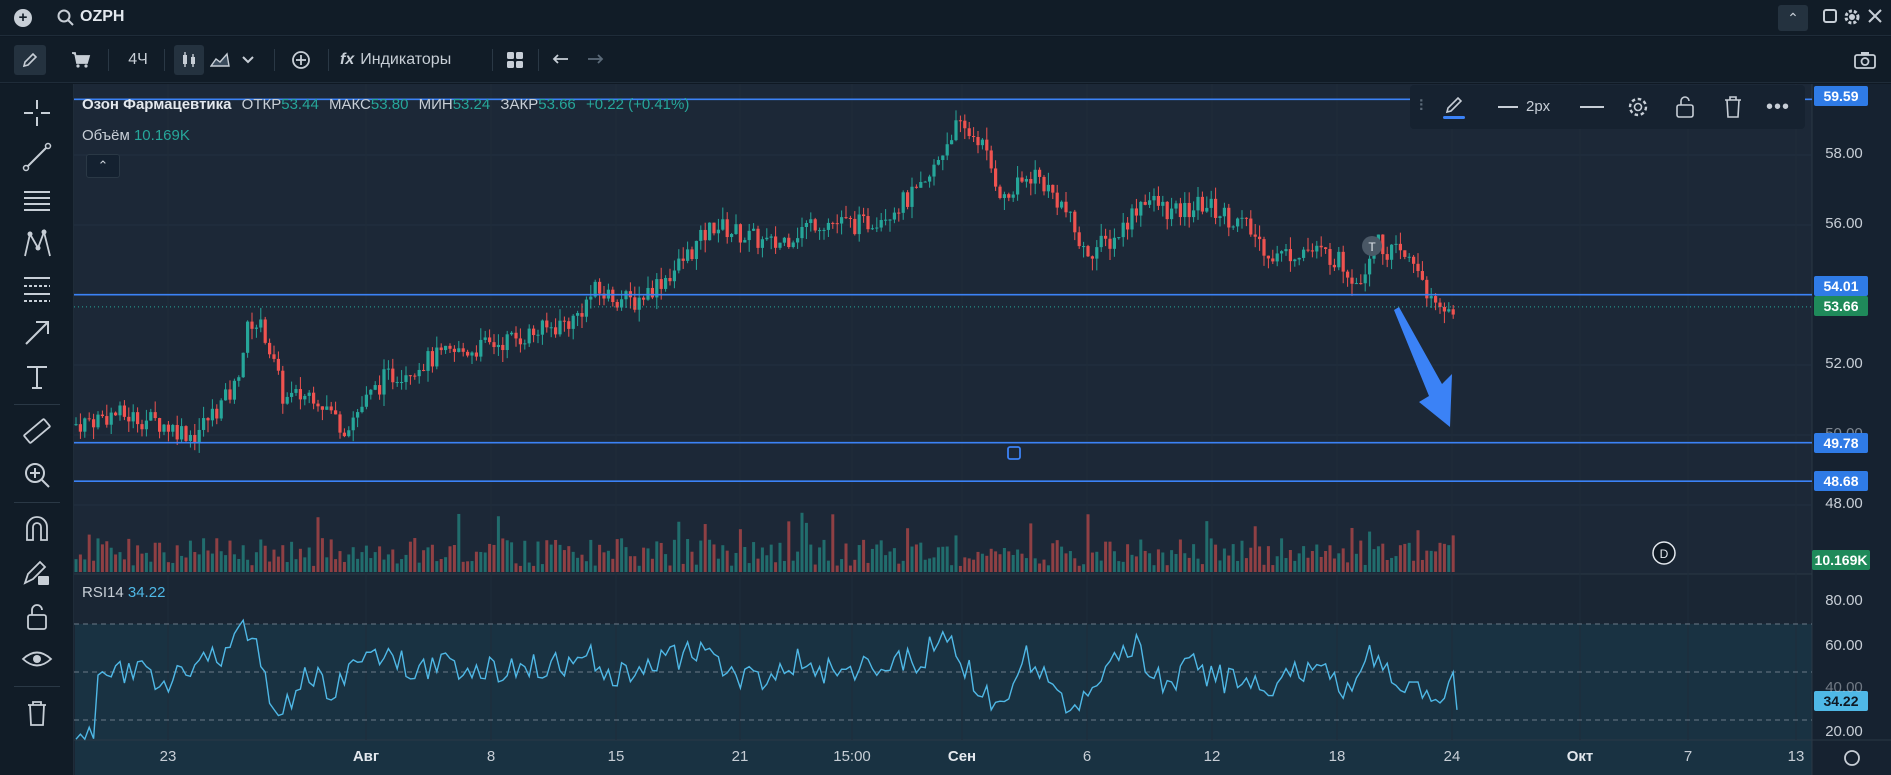 This screenshot has height=775, width=1891. Describe the element at coordinates (1841, 443) in the screenshot. I see `level-tag-49-78: 49.78` at that location.